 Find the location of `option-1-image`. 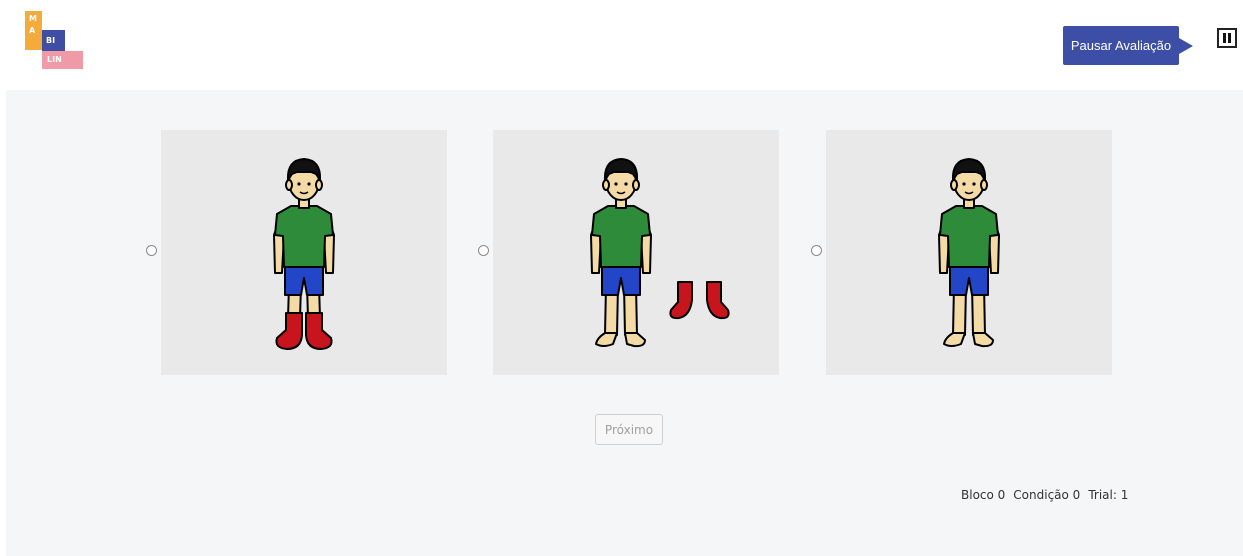

option-1-image is located at coordinates (304, 252).